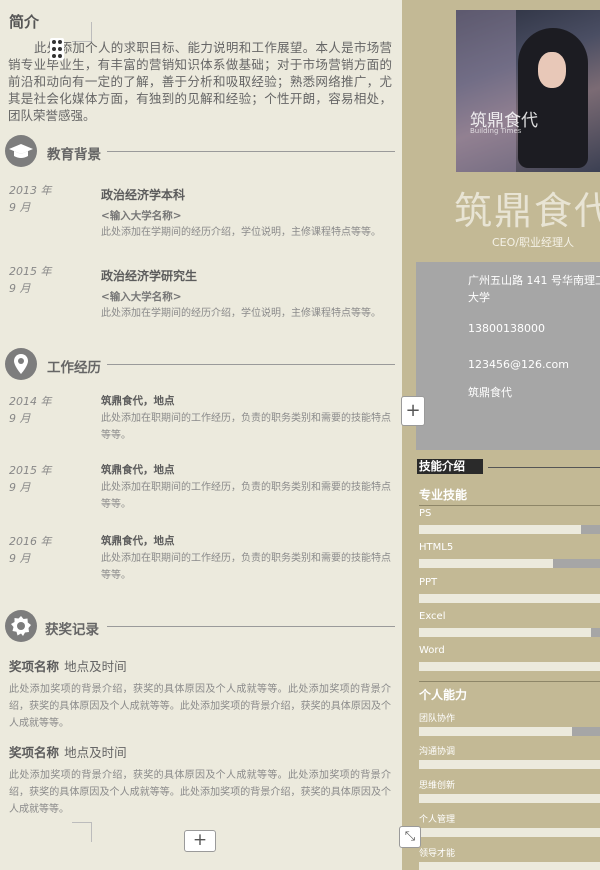 Image resolution: width=600 pixels, height=870 pixels. What do you see at coordinates (528, 91) in the screenshot?
I see `profile-photo: 筑鼎食代 Building Times` at bounding box center [528, 91].